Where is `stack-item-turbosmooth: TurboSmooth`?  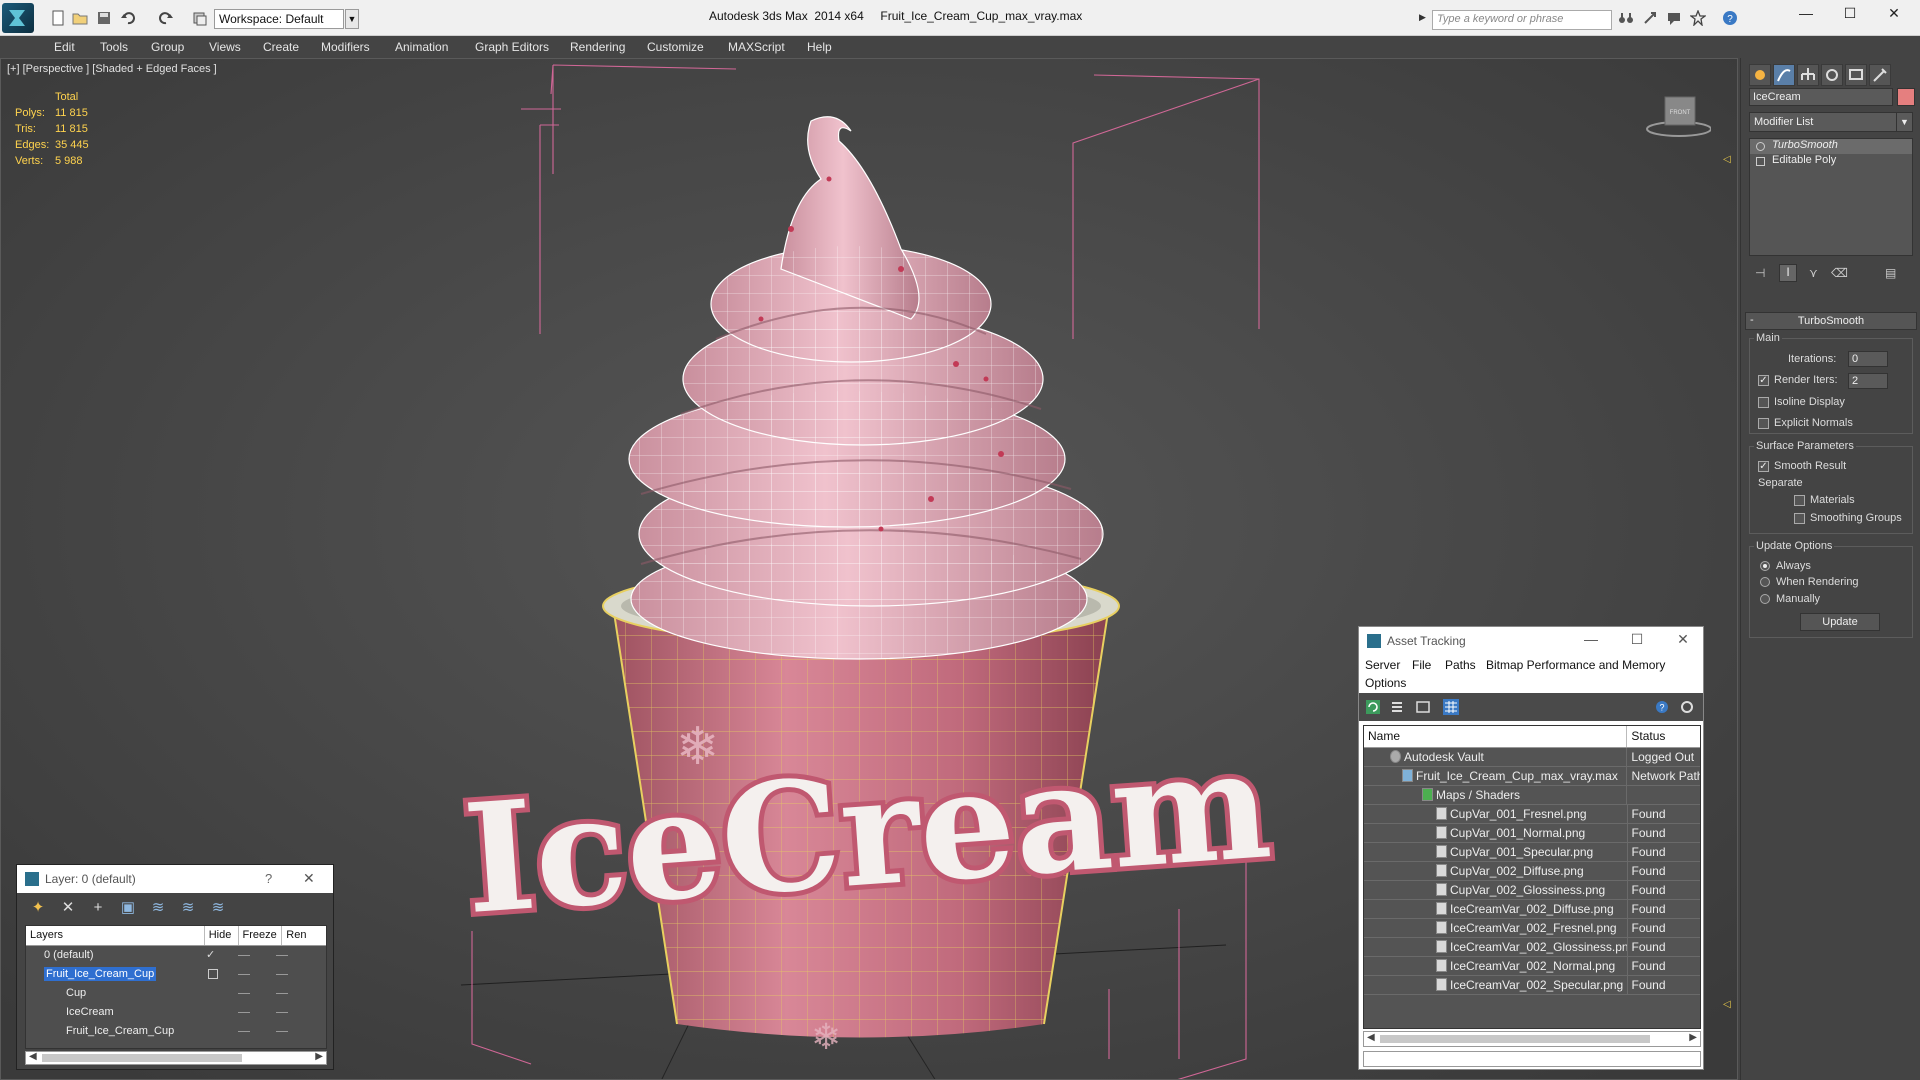 stack-item-turbosmooth: TurboSmooth is located at coordinates (1831, 146).